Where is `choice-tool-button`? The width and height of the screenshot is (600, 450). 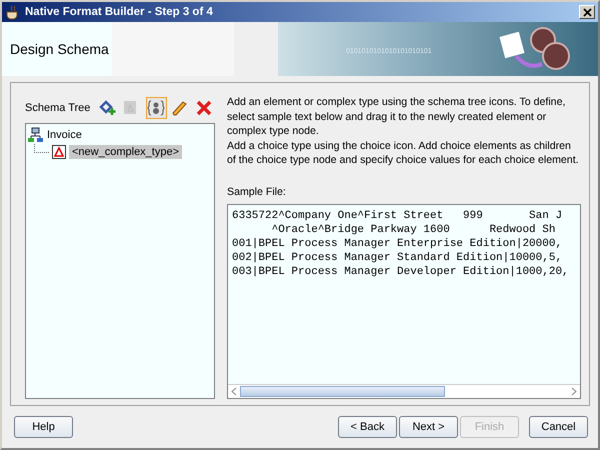
choice-tool-button is located at coordinates (156, 108).